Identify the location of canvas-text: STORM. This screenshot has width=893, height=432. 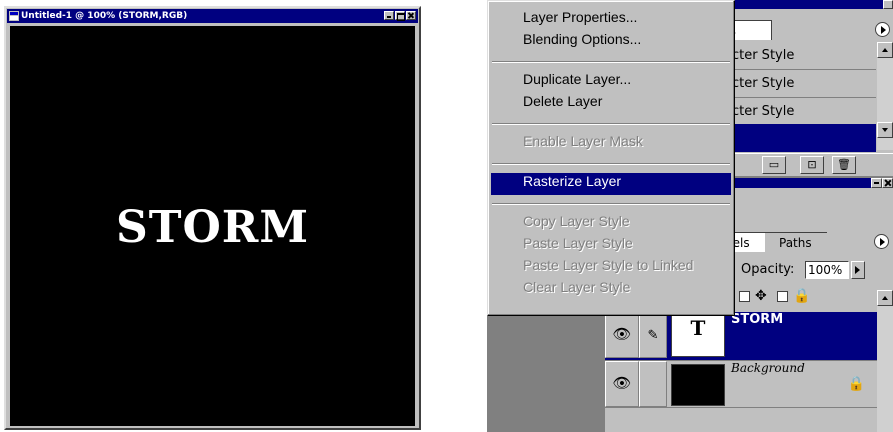
(212, 227).